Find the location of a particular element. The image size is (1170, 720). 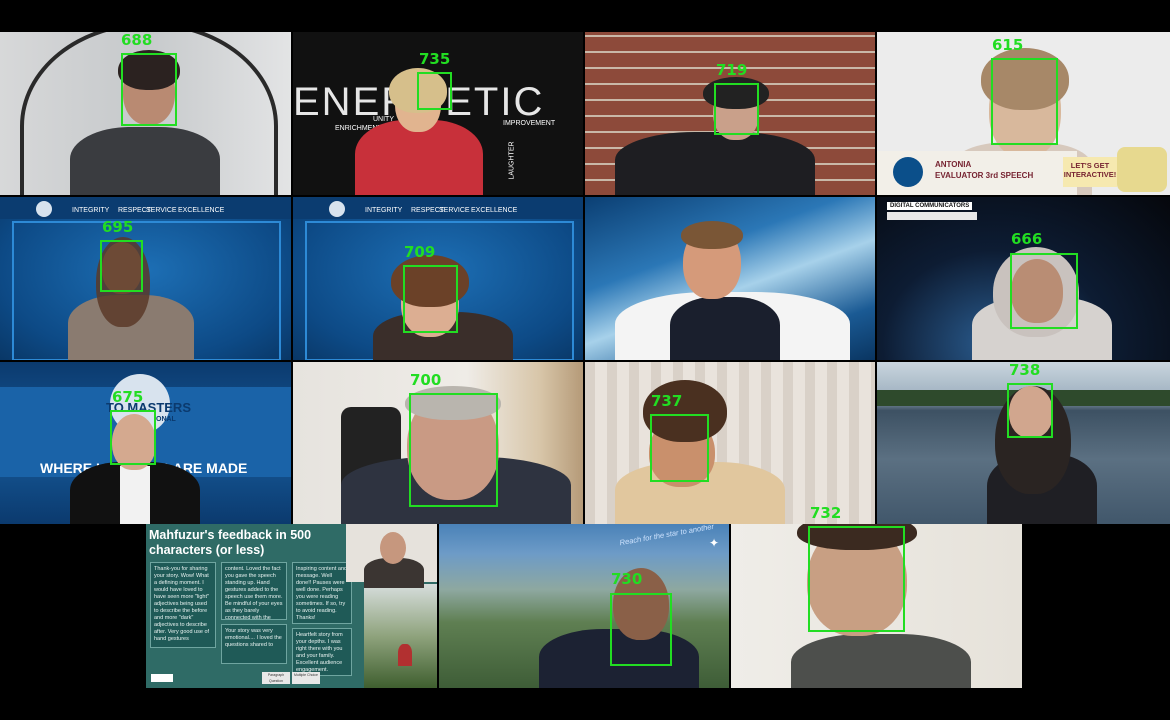

face-id-label: 730 is located at coordinates (627, 579).